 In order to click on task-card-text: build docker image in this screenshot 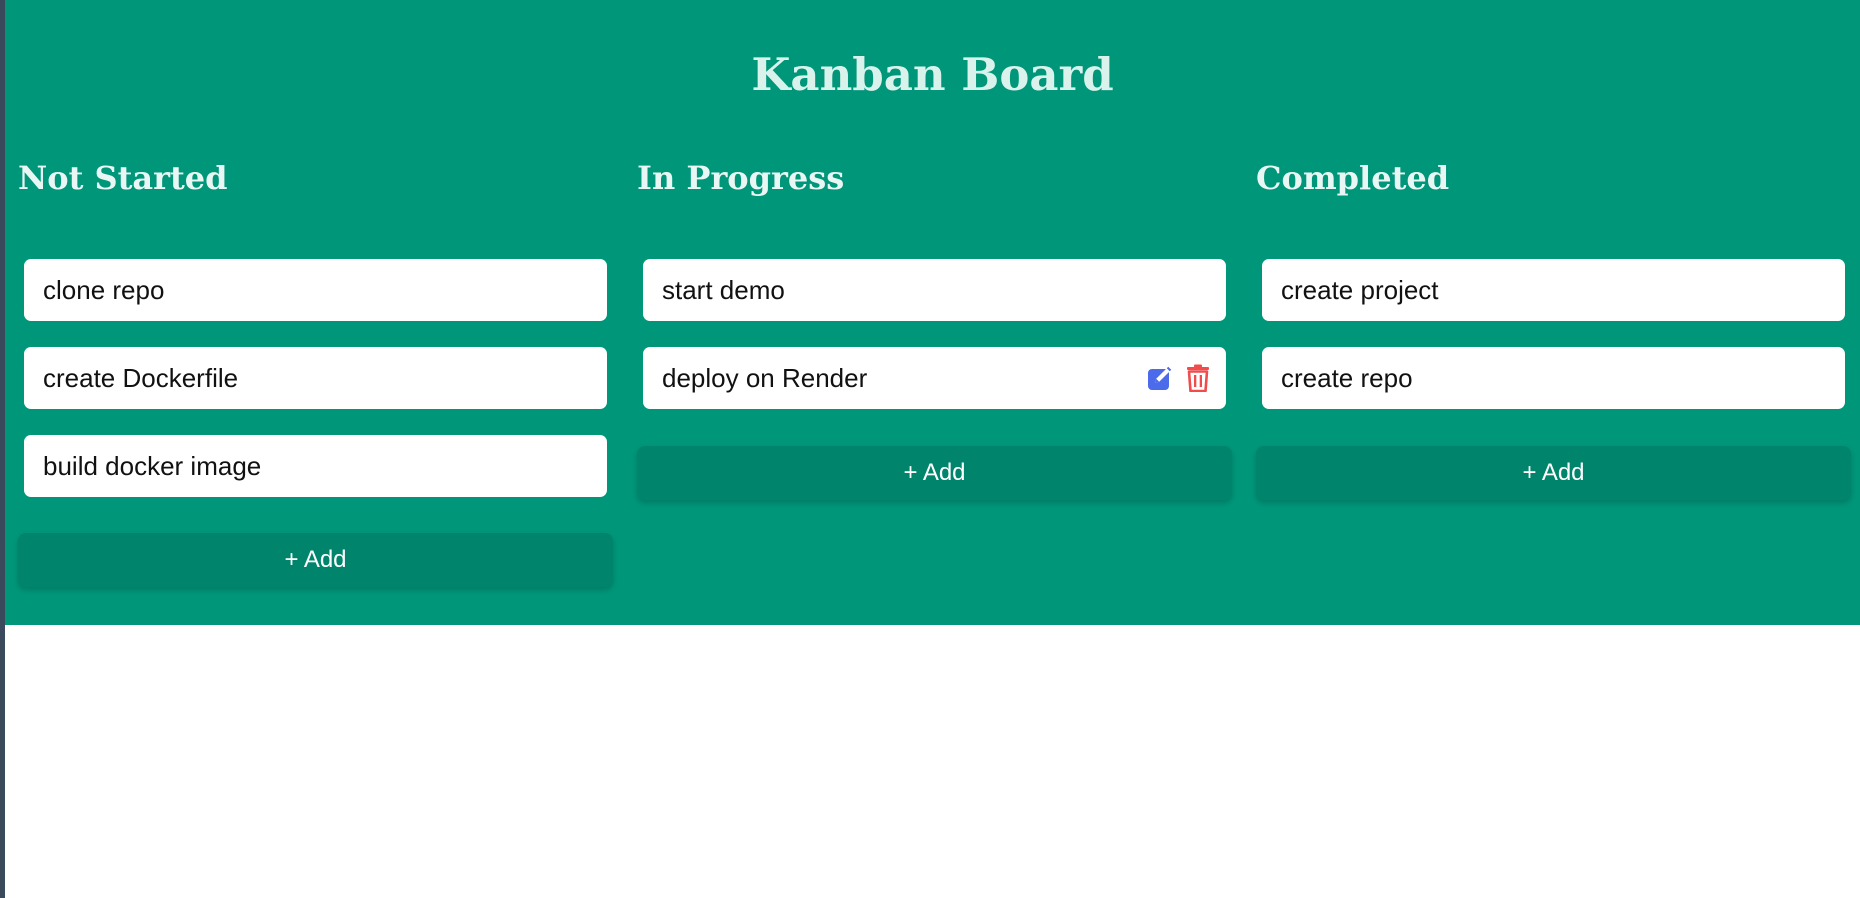, I will do `click(152, 465)`.